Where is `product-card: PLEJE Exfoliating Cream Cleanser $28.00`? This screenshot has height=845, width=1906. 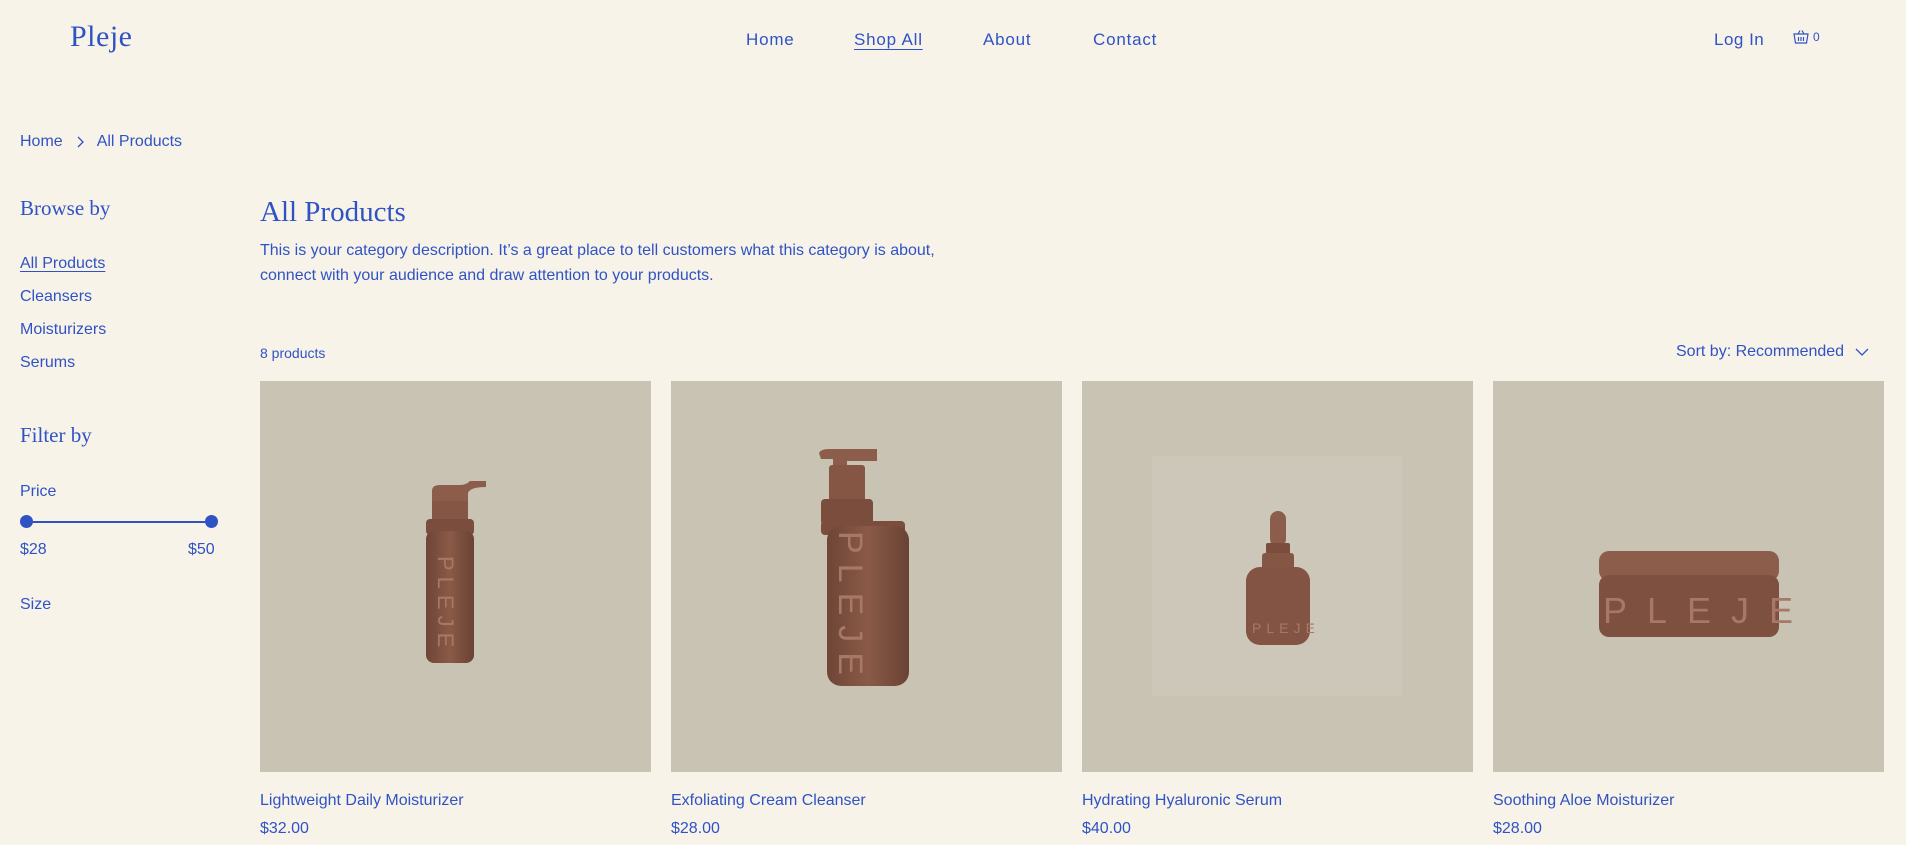
product-card: PLEJE Exfoliating Cream Cleanser $28.00 is located at coordinates (866, 609).